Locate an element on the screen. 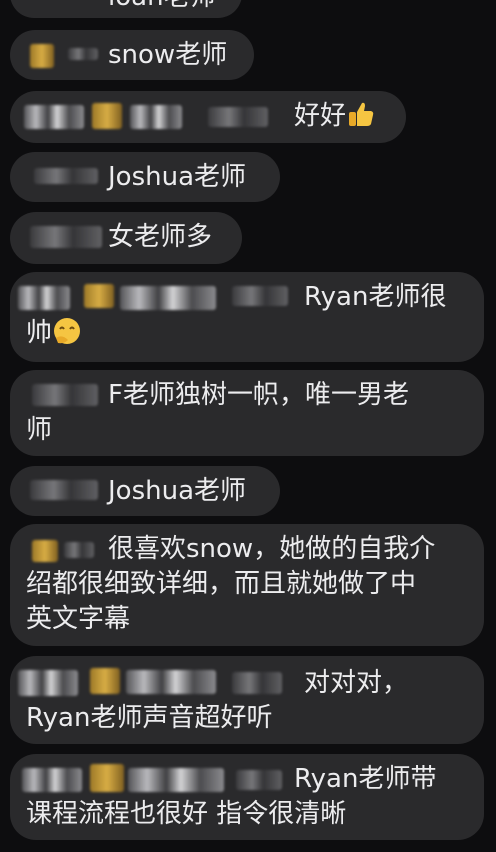 The height and width of the screenshot is (852, 496). message-text: 很喜欢snow，她做的自我介 is located at coordinates (271, 549).